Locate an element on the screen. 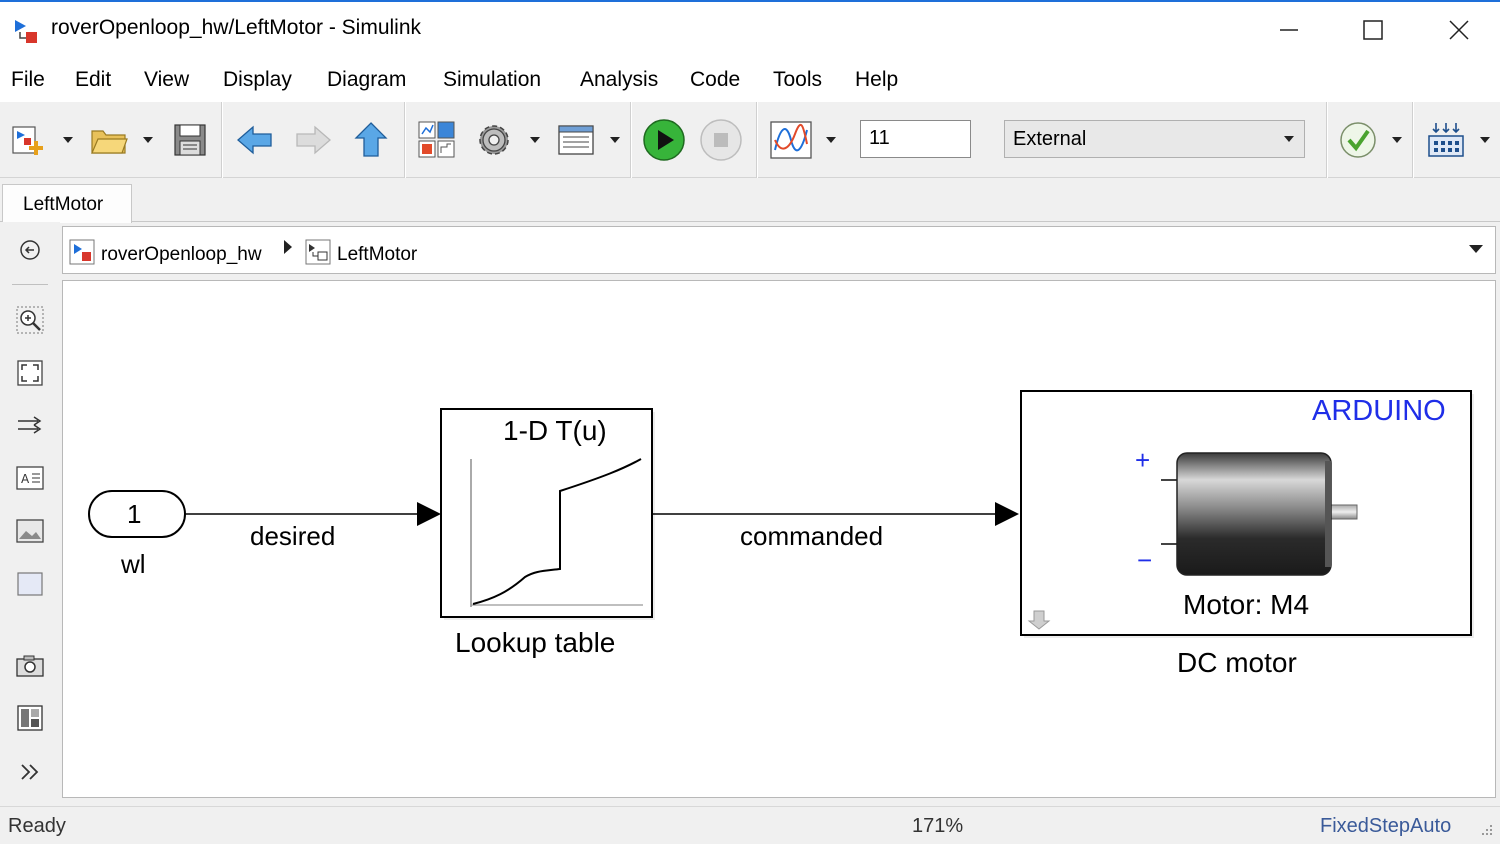  window-title: roverOpenloop_hw/LeftMotor - Simulink is located at coordinates (236, 27).